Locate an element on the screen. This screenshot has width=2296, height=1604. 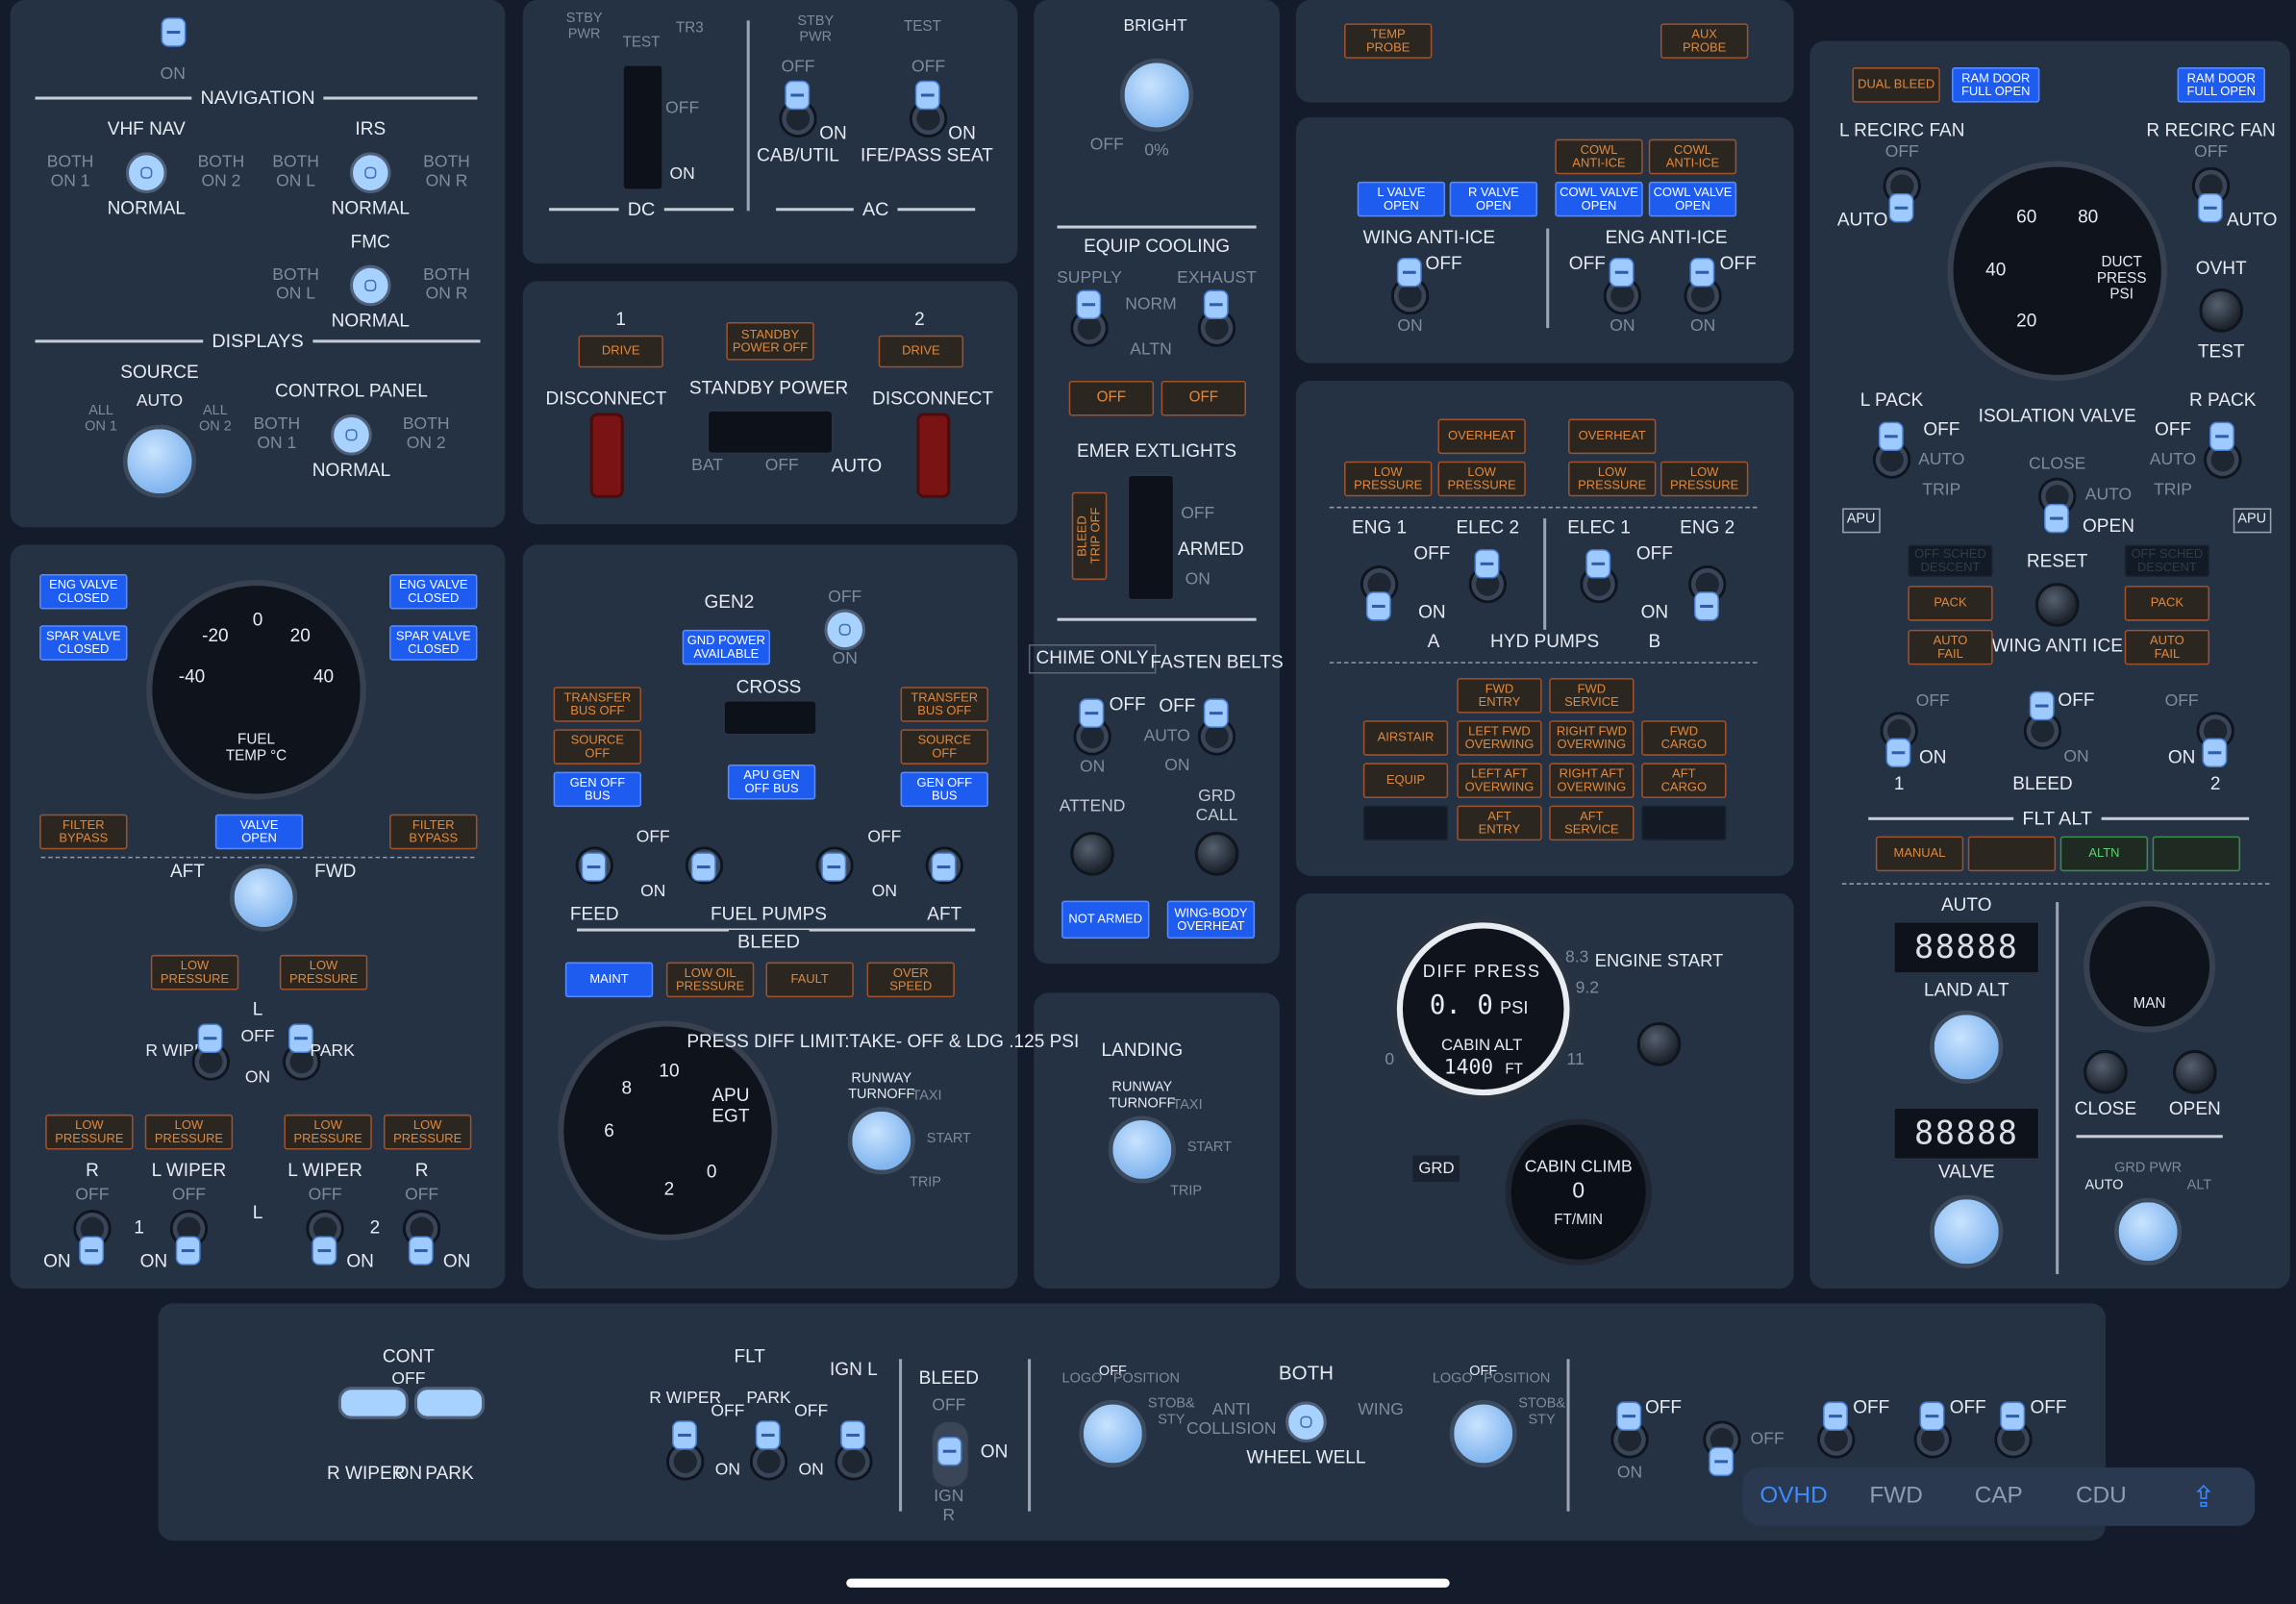
label-disconnect-2: DISCONNECT is located at coordinates (933, 398).